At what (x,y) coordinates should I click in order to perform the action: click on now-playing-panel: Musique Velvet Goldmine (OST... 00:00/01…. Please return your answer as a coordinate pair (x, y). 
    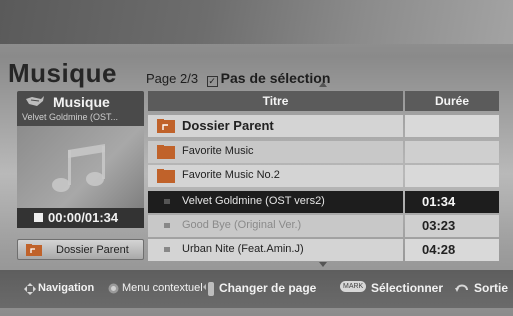
    Looking at the image, I should click on (80, 176).